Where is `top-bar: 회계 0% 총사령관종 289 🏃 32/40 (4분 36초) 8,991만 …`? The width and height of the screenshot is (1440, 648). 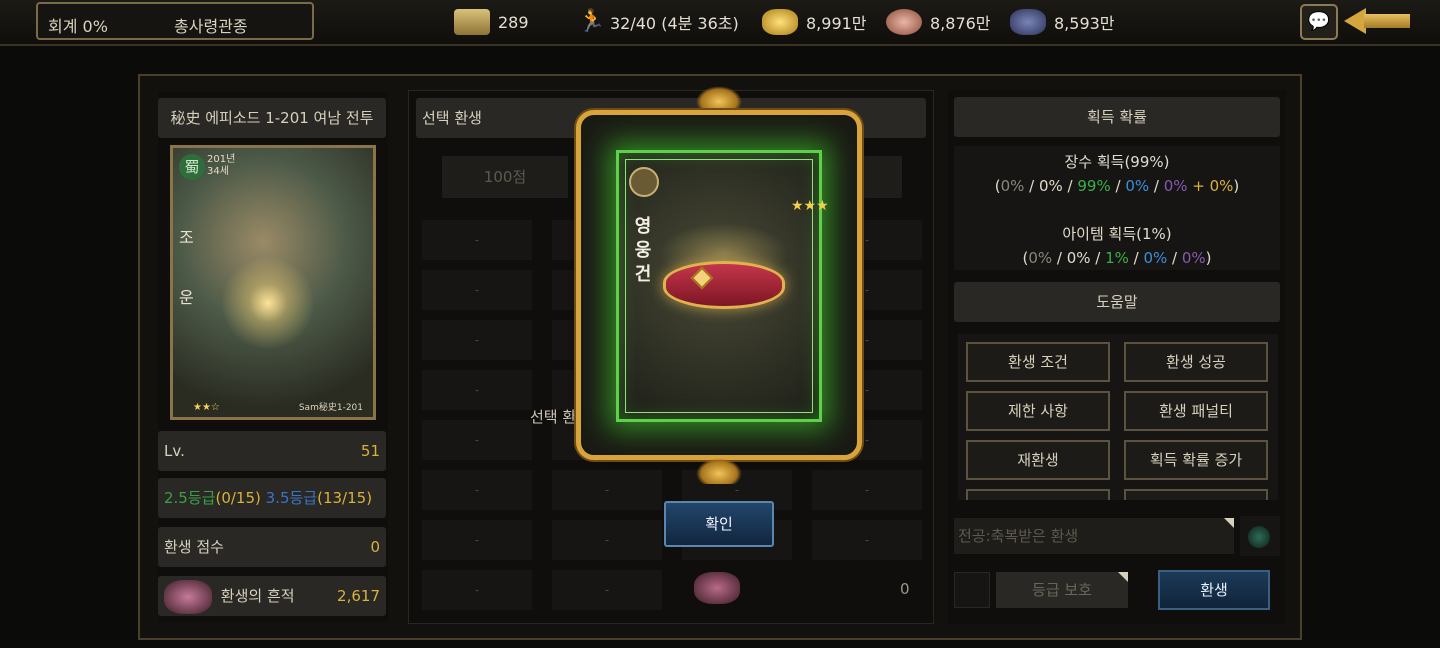 top-bar: 회계 0% 총사령관종 289 🏃 32/40 (4분 36초) 8,991만 … is located at coordinates (720, 23).